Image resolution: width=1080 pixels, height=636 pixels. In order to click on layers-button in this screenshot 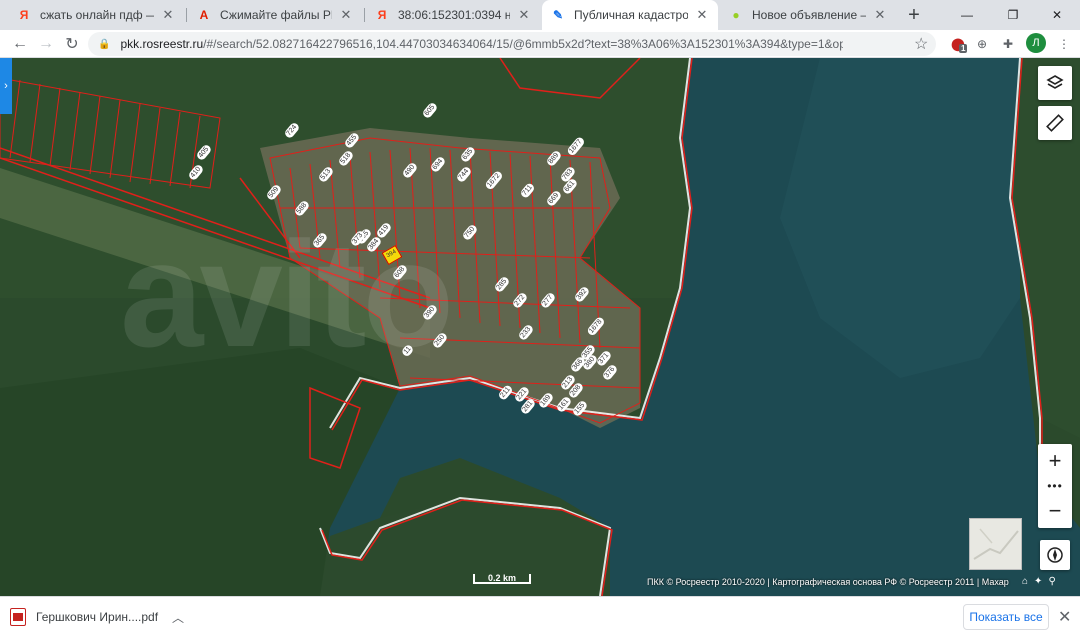, I will do `click(1055, 83)`.